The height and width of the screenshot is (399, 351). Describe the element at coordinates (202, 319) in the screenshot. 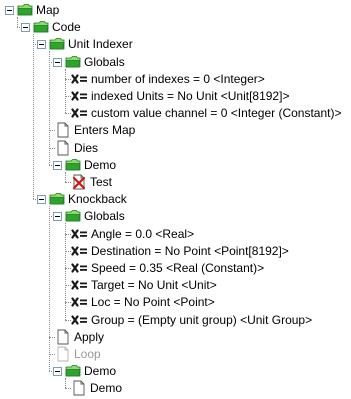

I see `tree-node-label: Group = (Empty unit group) <Unit Group>` at that location.